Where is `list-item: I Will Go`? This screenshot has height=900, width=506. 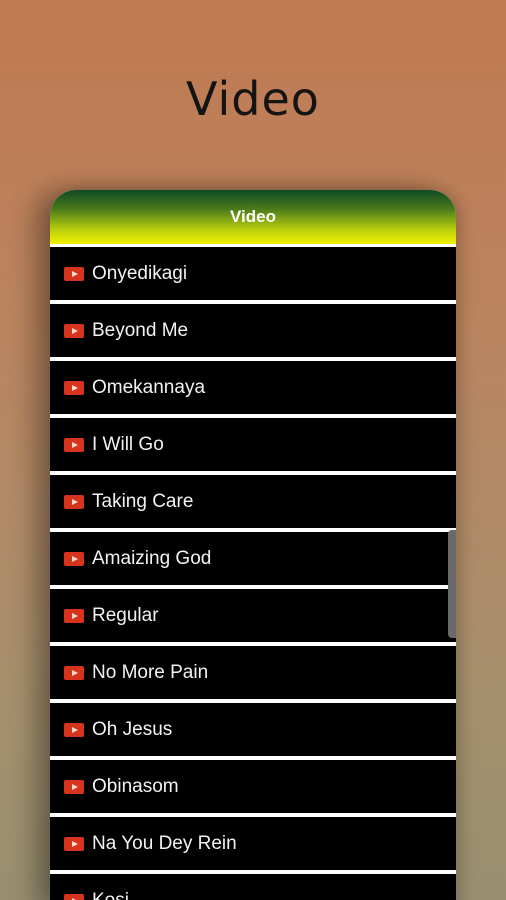 list-item: I Will Go is located at coordinates (253, 444).